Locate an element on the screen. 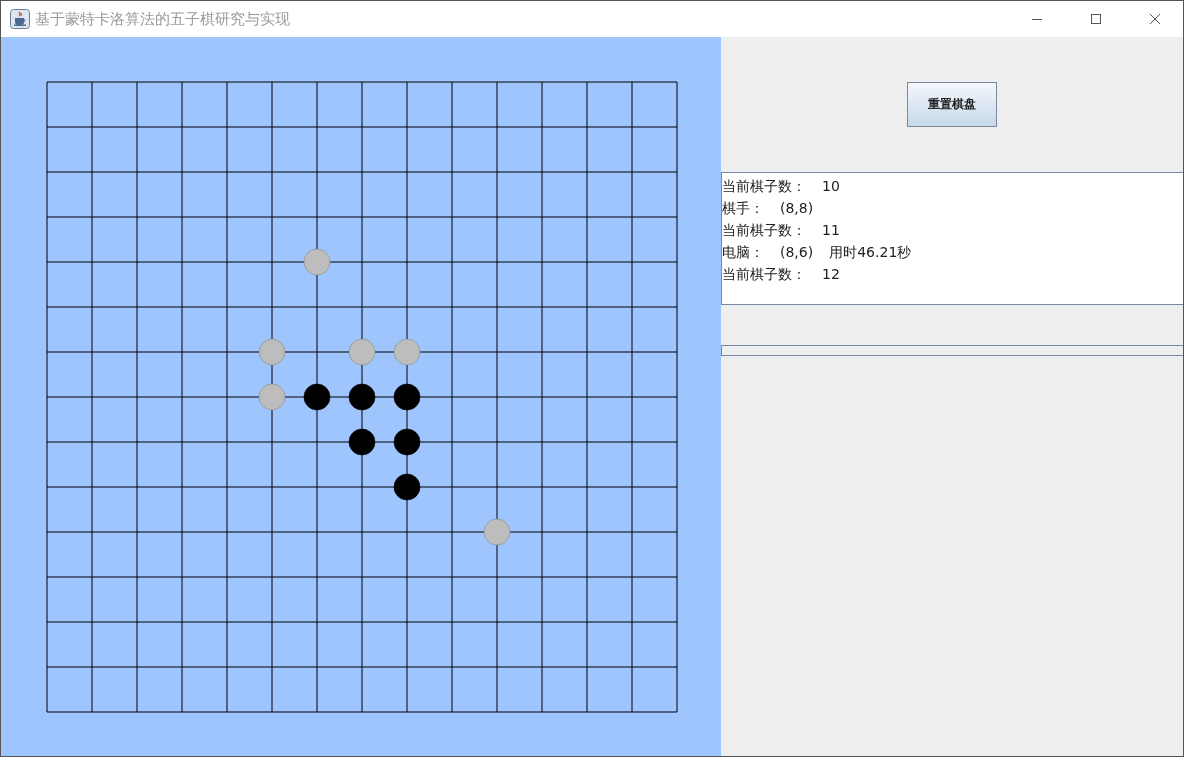 The image size is (1184, 757). log-text: 用时46.21秒 is located at coordinates (870, 252).